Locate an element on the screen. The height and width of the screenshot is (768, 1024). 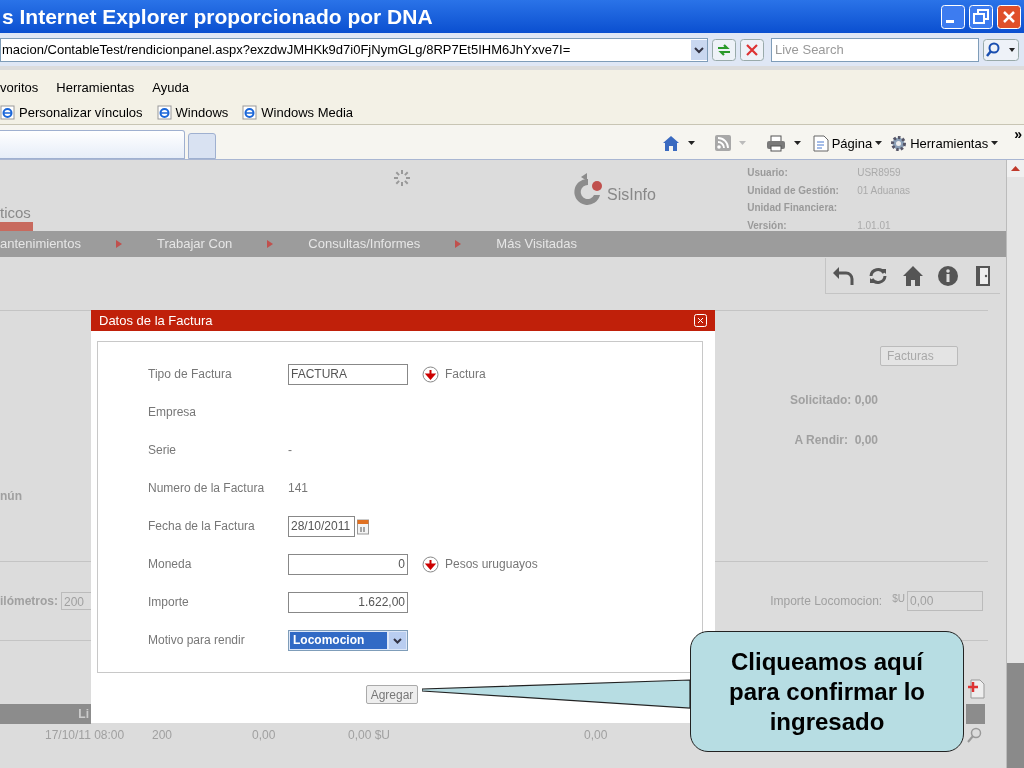
loading-spinner-icon is located at coordinates (402, 178).